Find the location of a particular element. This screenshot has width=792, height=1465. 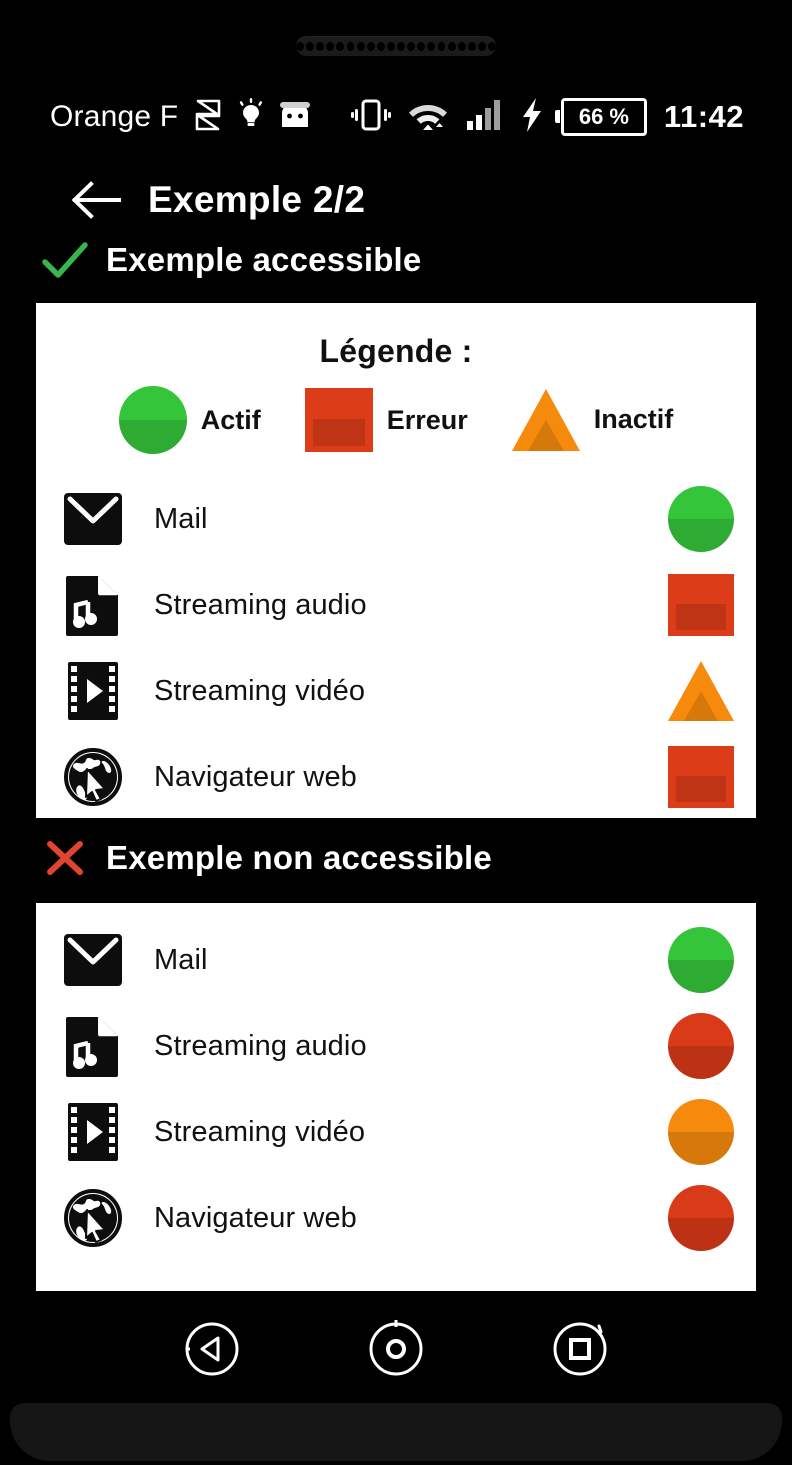

section-heading-inaccessible: Exemple non accessible is located at coordinates (265, 858).